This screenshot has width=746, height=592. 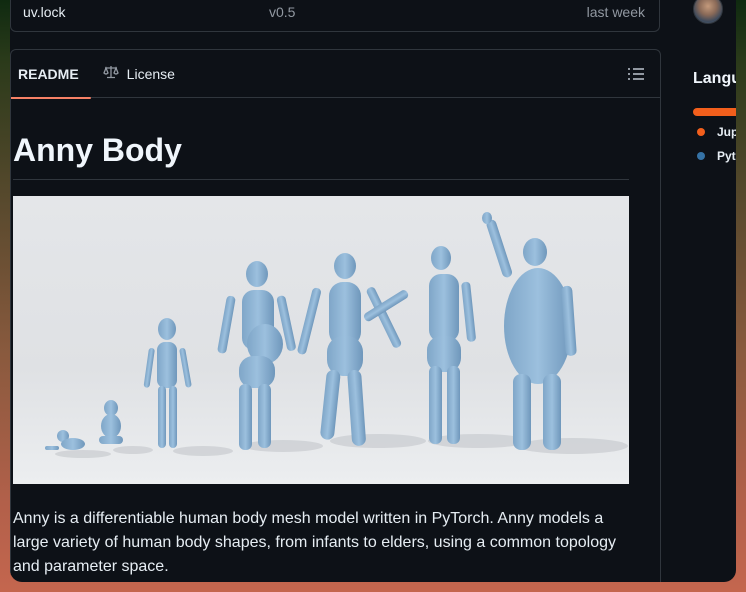 I want to click on languages-heading: Langu, so click(x=714, y=78).